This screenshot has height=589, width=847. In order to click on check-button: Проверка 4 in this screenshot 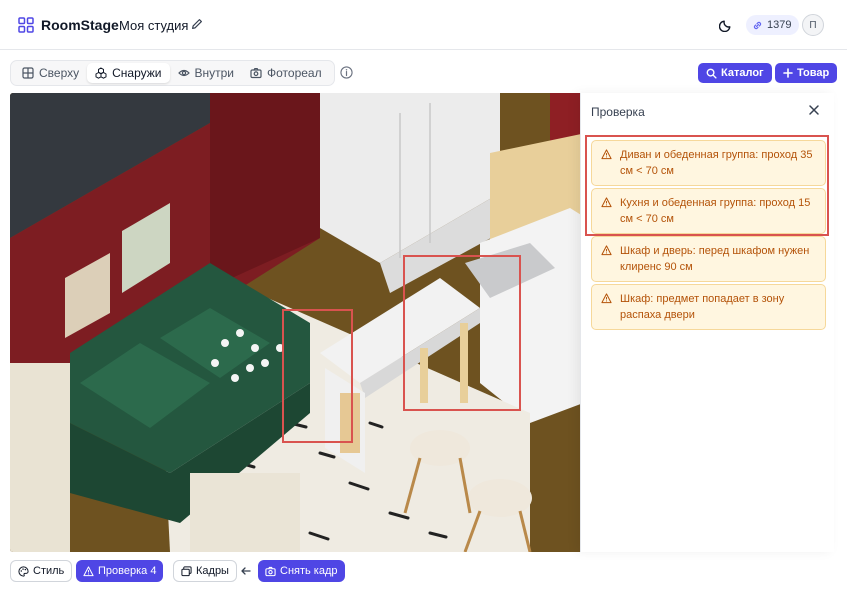, I will do `click(120, 571)`.